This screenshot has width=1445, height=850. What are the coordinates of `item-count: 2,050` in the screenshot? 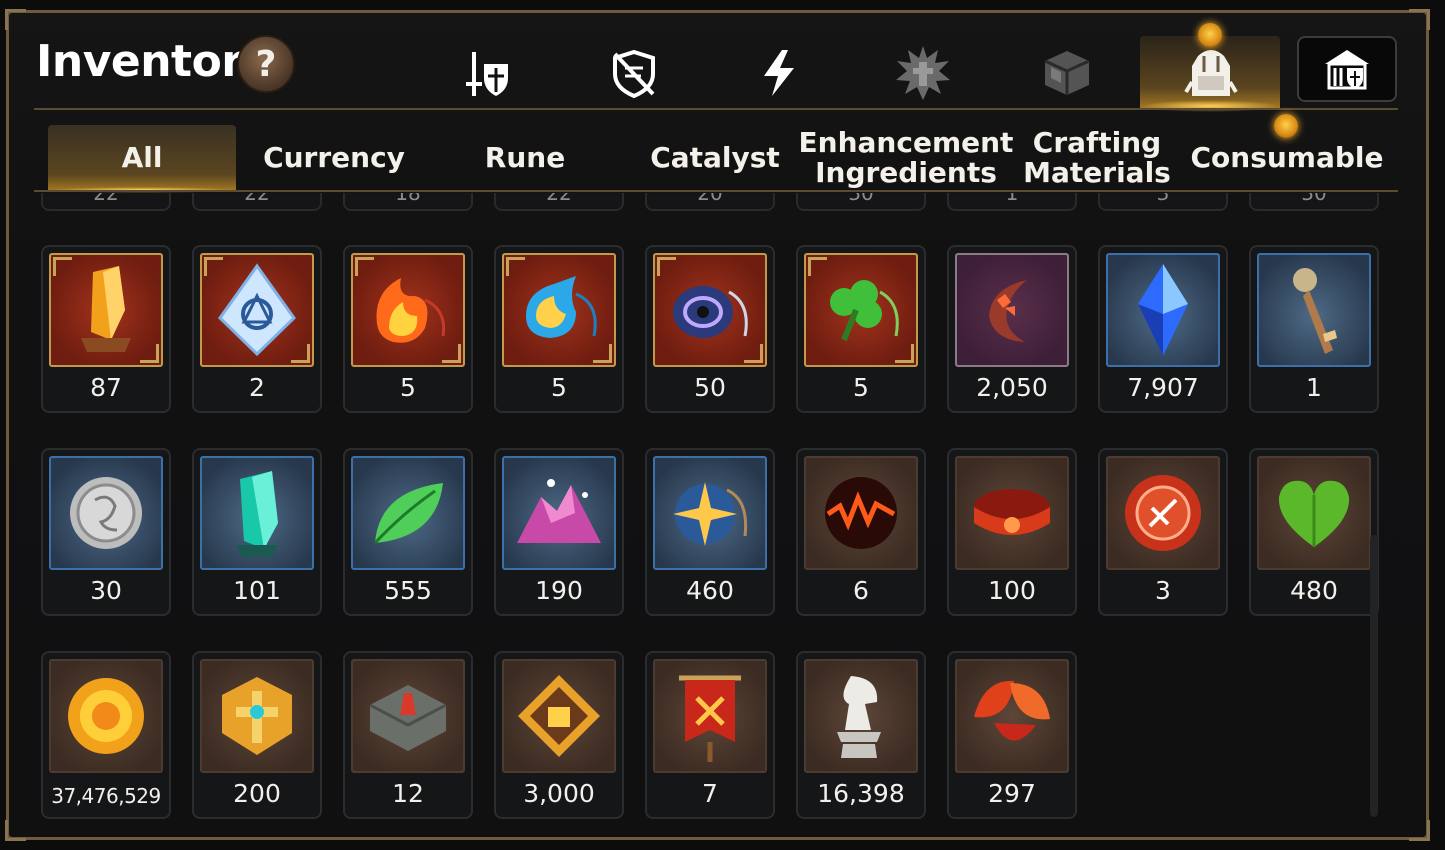 It's located at (1012, 387).